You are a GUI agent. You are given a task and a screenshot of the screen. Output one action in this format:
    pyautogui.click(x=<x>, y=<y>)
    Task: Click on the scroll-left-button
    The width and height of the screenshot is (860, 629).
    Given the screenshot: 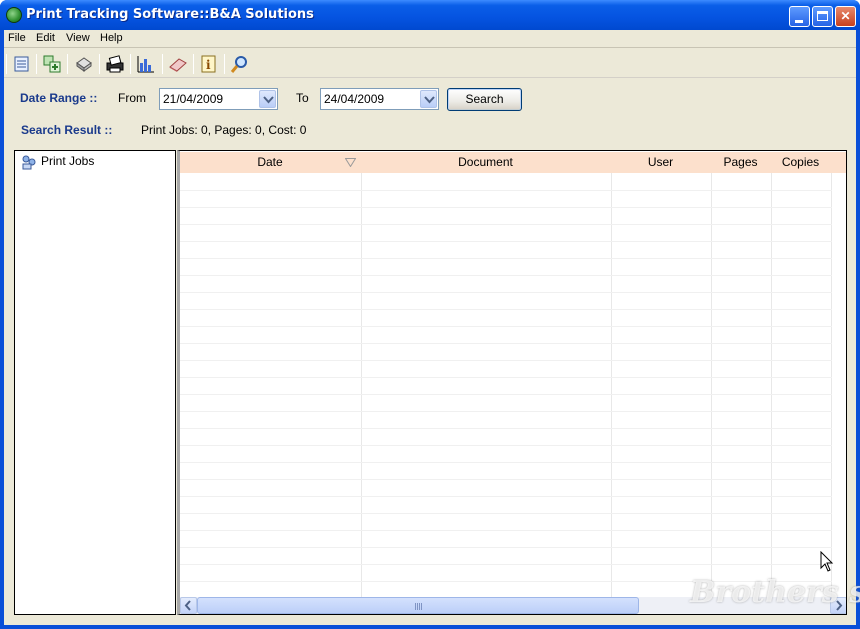 What is the action you would take?
    pyautogui.click(x=188, y=605)
    